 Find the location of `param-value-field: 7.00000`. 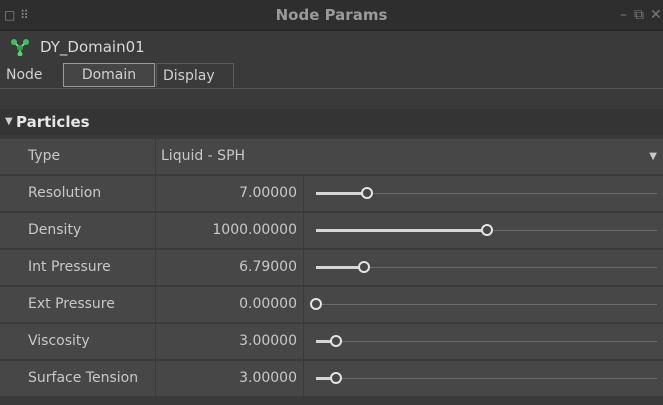

param-value-field: 7.00000 is located at coordinates (230, 193).